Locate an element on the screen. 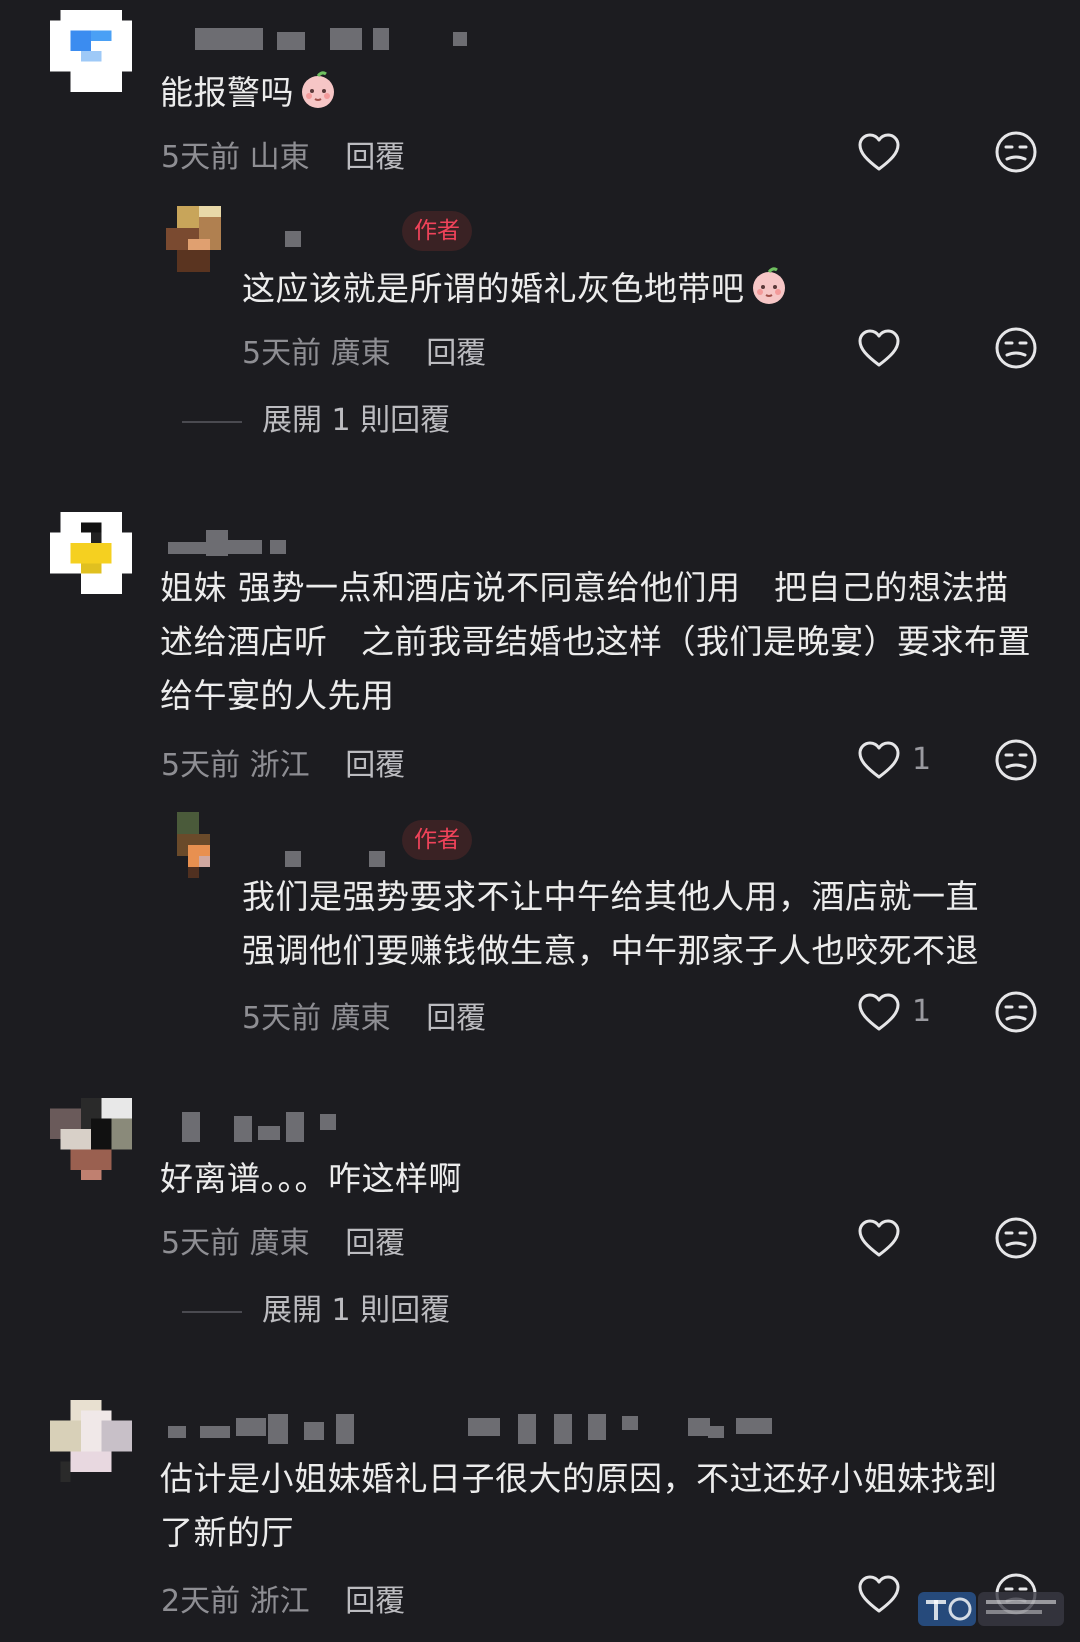 The image size is (1080, 1642). comment-meta: 5天前 山東 回覆 is located at coordinates (283, 154).